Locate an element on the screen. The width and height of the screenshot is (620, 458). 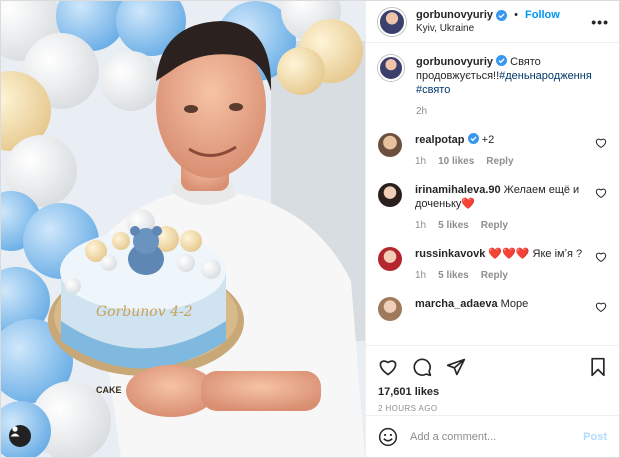
comment-item: realpotap +2 1h 10 likes Reply is located at coordinates (492, 151).